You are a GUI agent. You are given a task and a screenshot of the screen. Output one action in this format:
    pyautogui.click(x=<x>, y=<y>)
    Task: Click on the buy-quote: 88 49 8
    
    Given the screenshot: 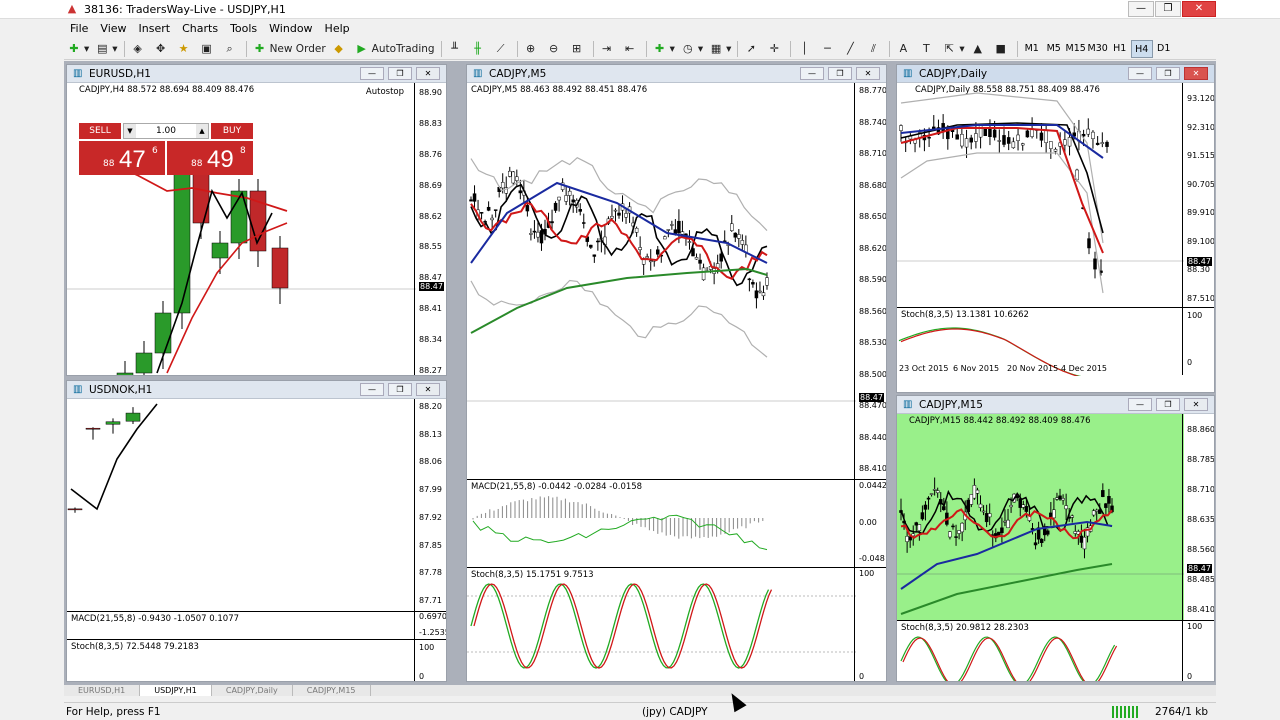 What is the action you would take?
    pyautogui.click(x=210, y=158)
    